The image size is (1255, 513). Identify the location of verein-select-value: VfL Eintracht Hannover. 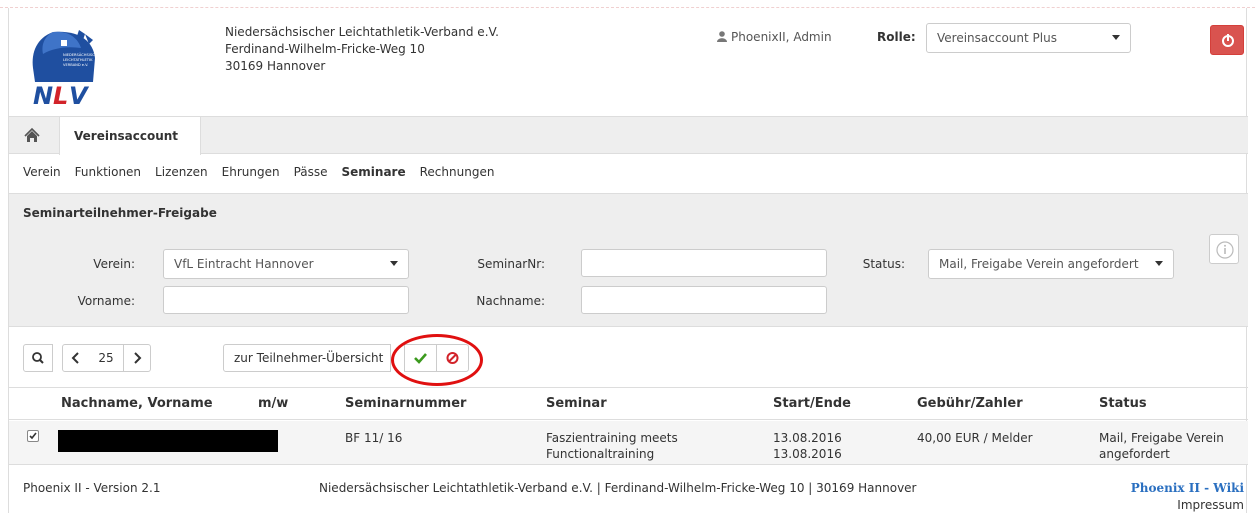
(244, 264).